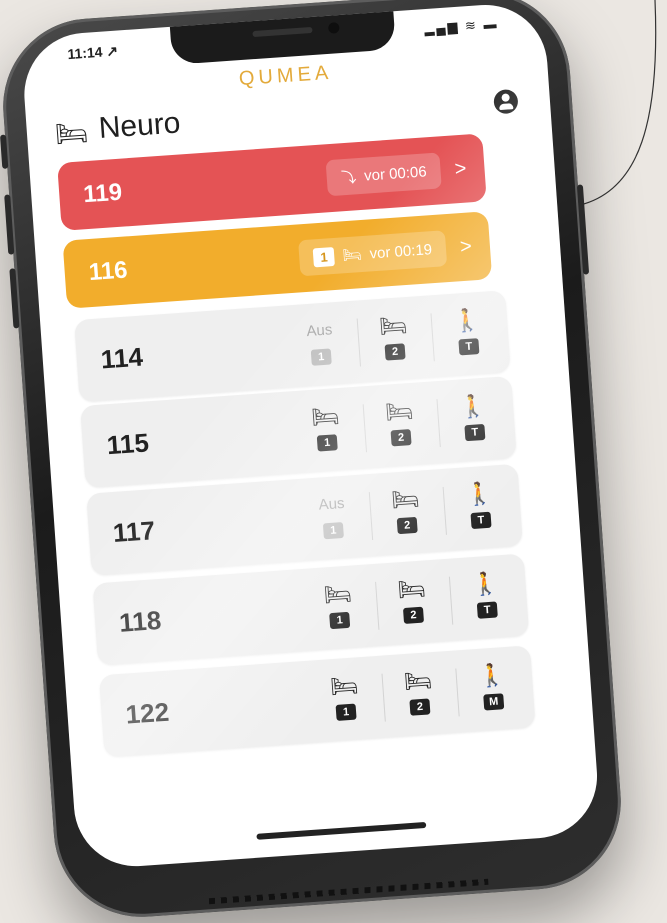  I want to click on sensor-tag: M, so click(494, 702).